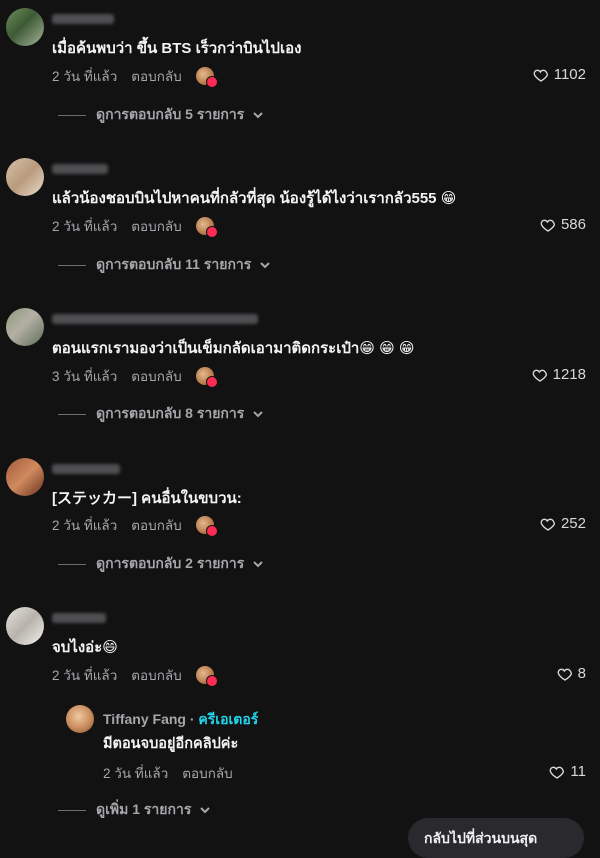 This screenshot has height=858, width=600. Describe the element at coordinates (171, 744) in the screenshot. I see `reply-text: มีตอนจบอยู่อีกคลิปค่ะ` at that location.